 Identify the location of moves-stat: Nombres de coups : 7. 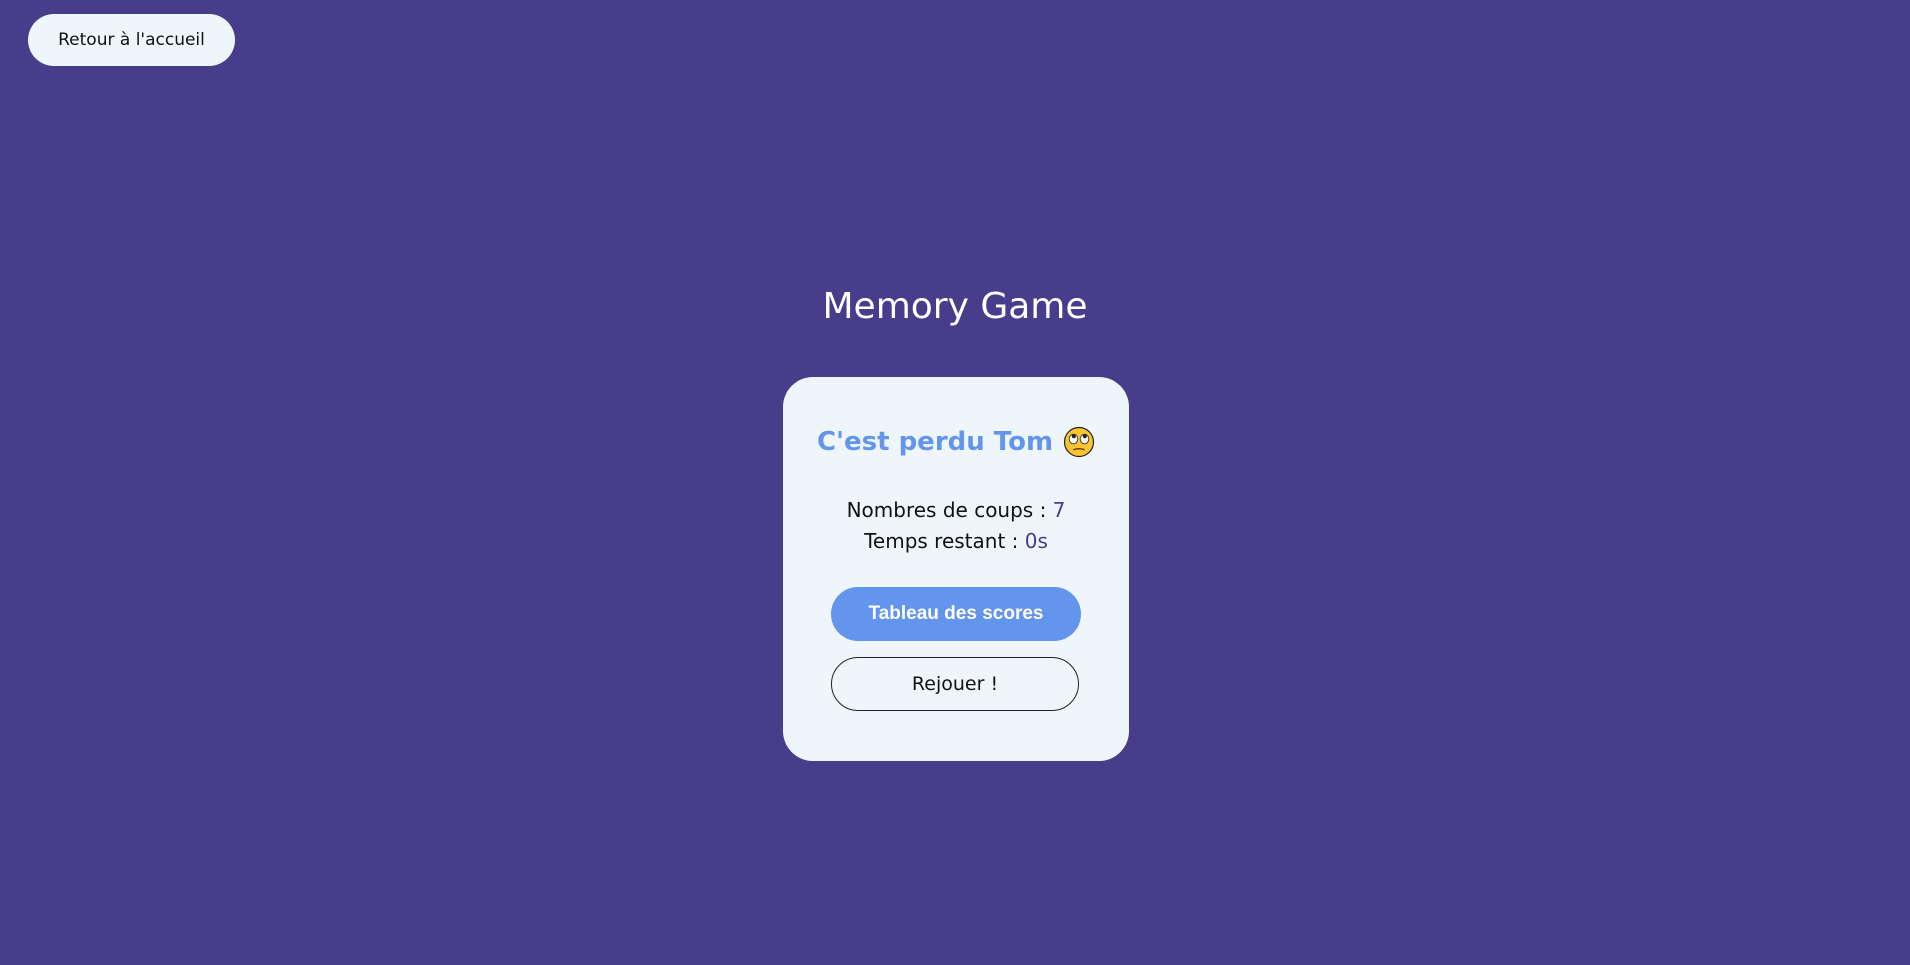
(956, 510).